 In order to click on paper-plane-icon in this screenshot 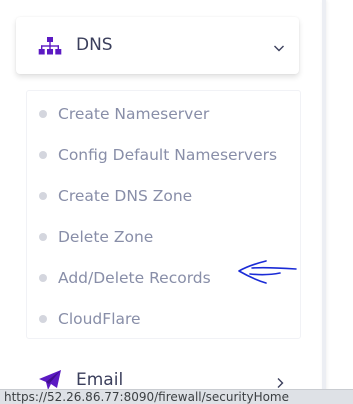, I will do `click(50, 380)`.